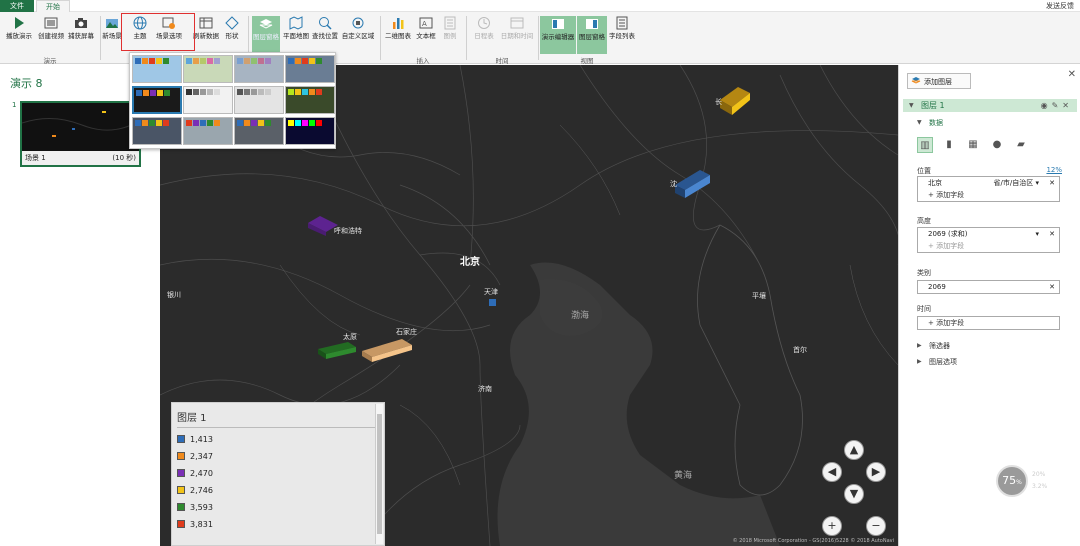 The image size is (1080, 546). Describe the element at coordinates (925, 145) in the screenshot. I see `stacked-column-icon: ▥` at that location.